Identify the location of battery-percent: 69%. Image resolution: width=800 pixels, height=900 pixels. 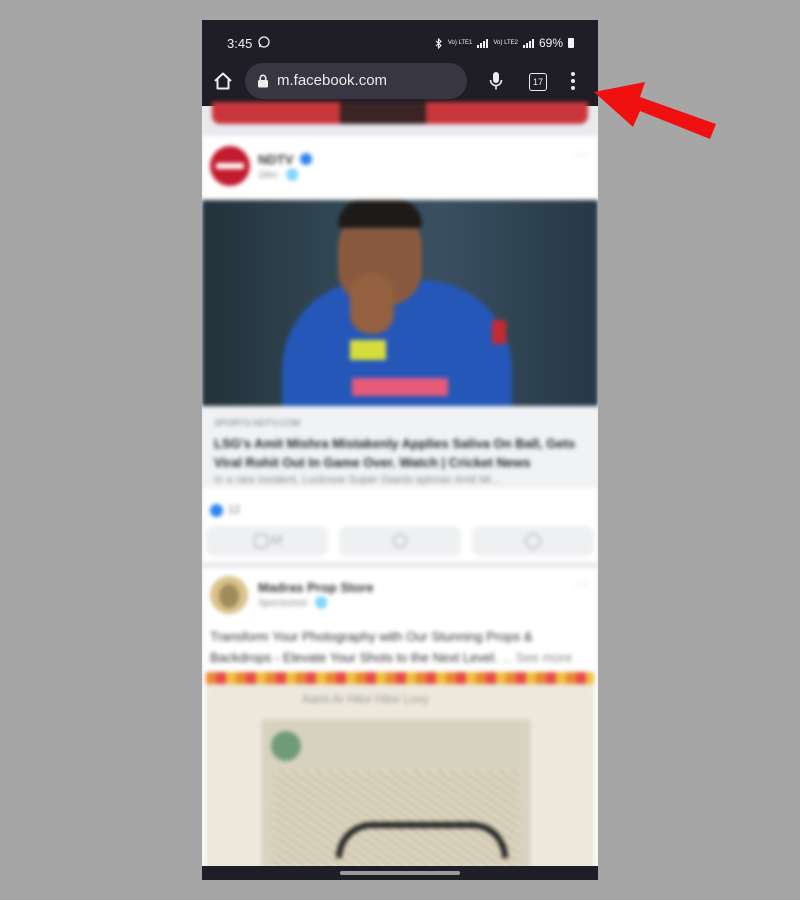
(550, 43).